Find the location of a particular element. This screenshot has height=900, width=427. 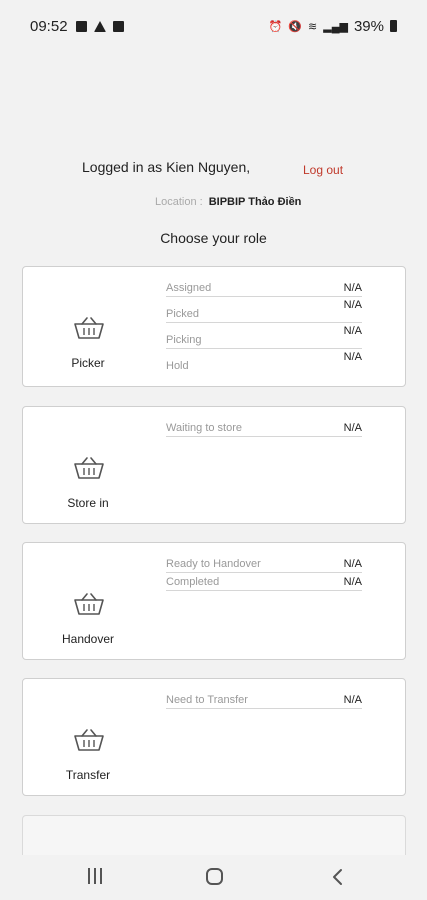

choose-role-heading: Choose your role is located at coordinates (213, 238).